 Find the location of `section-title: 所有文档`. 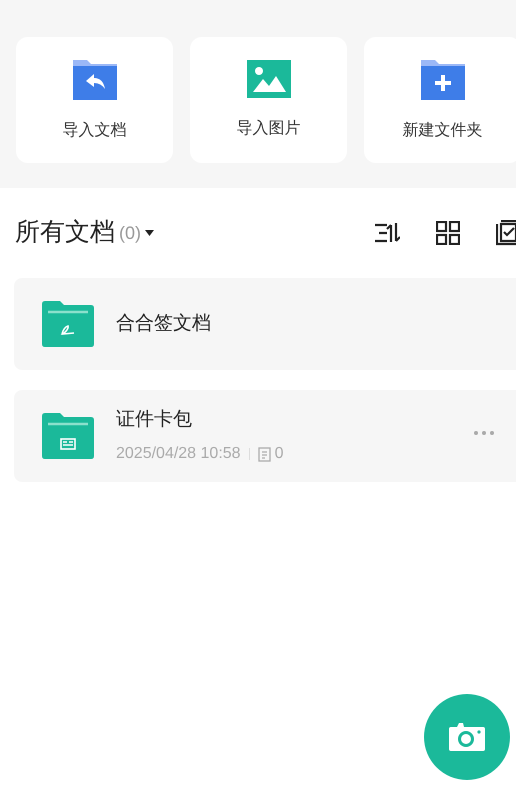

section-title: 所有文档 is located at coordinates (65, 232).